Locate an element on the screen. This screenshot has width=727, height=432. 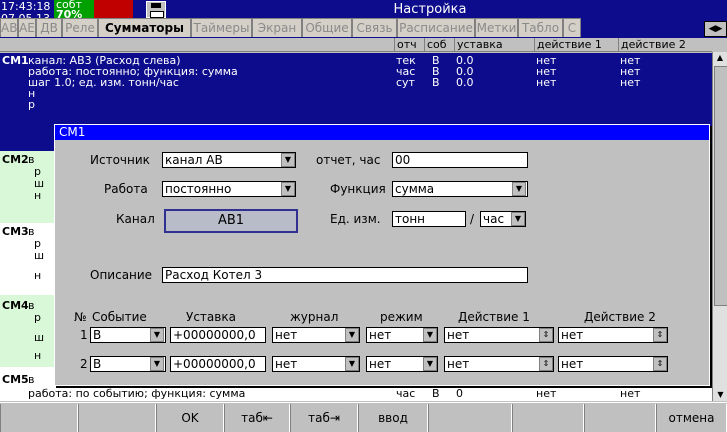
tab-link: Связь is located at coordinates (374, 27).